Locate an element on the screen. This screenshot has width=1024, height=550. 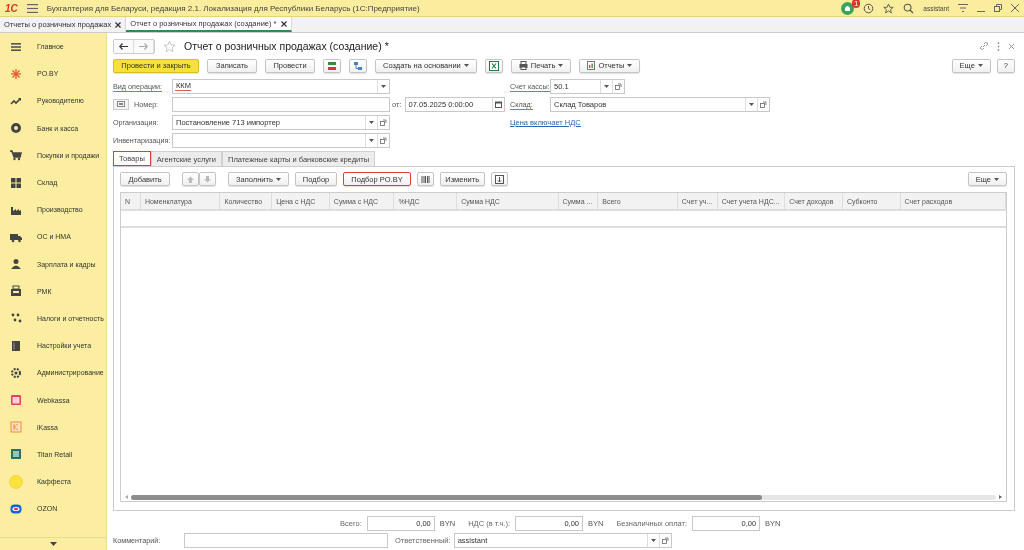
calendar-button is located at coordinates (497, 104).